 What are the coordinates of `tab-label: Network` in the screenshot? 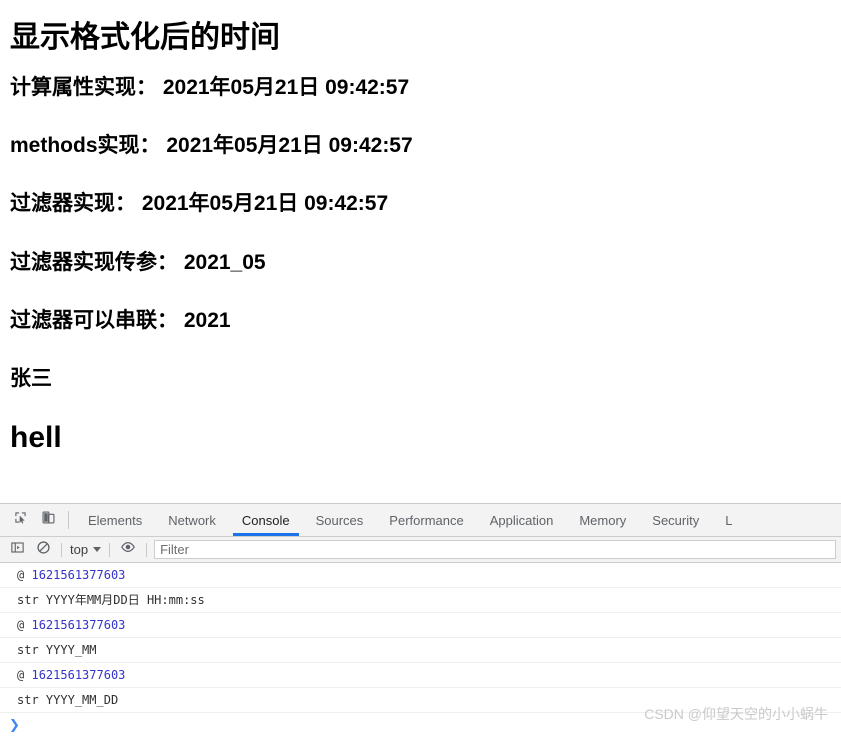 It's located at (192, 520).